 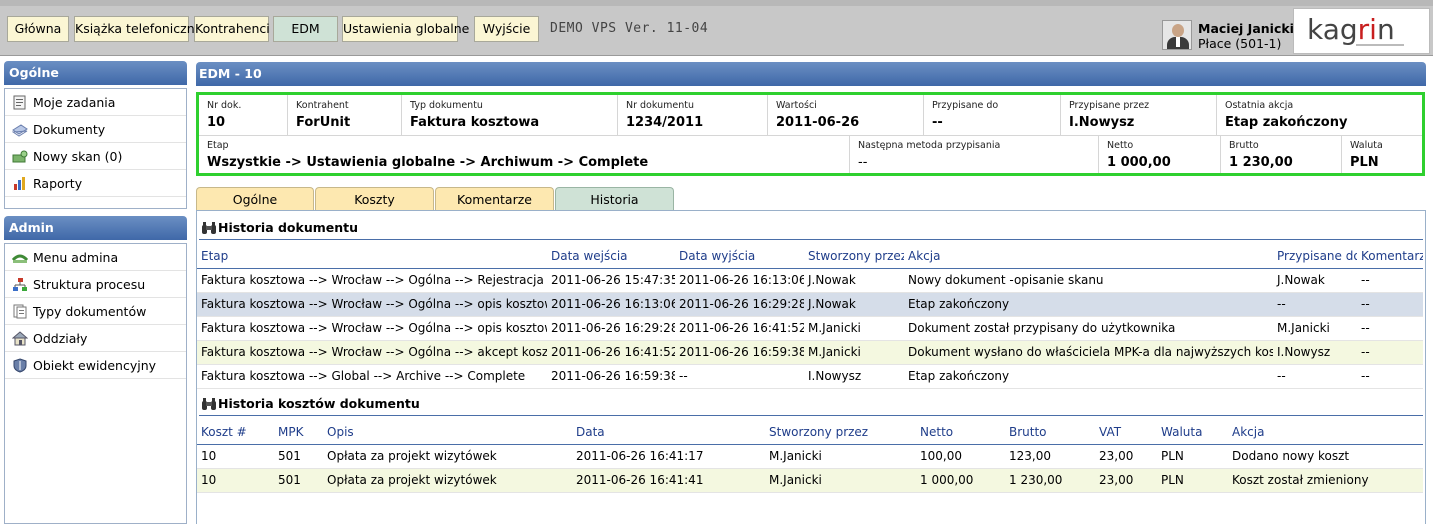 I want to click on sidebar-item-label: Typy dokumentów, so click(x=90, y=311).